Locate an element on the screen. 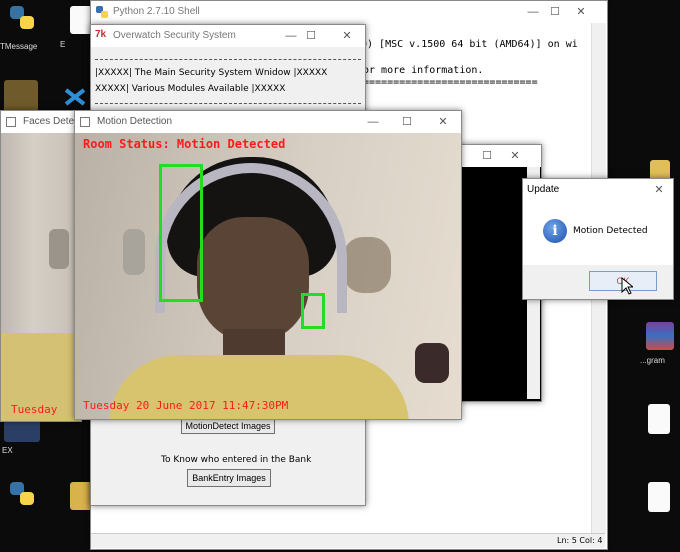 This screenshot has height=552, width=680. document-icon is located at coordinates (81, 20).